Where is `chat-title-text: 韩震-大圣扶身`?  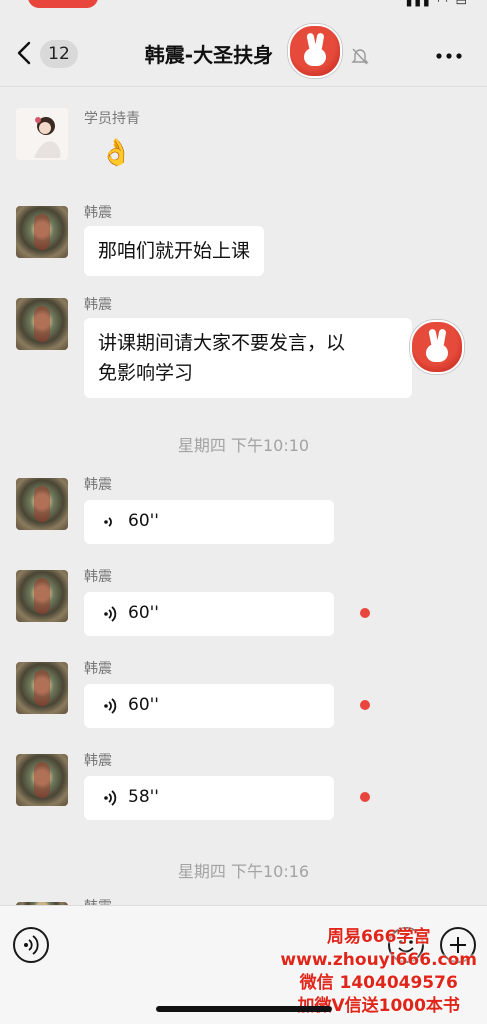 chat-title-text: 韩震-大圣扶身 is located at coordinates (209, 55).